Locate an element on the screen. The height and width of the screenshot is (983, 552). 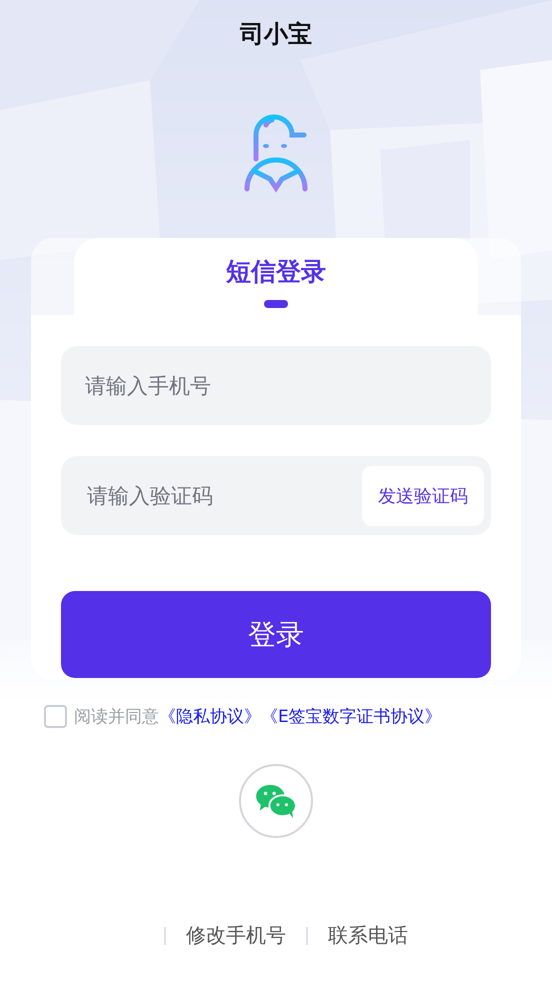
active-tab-indicator is located at coordinates (276, 304).